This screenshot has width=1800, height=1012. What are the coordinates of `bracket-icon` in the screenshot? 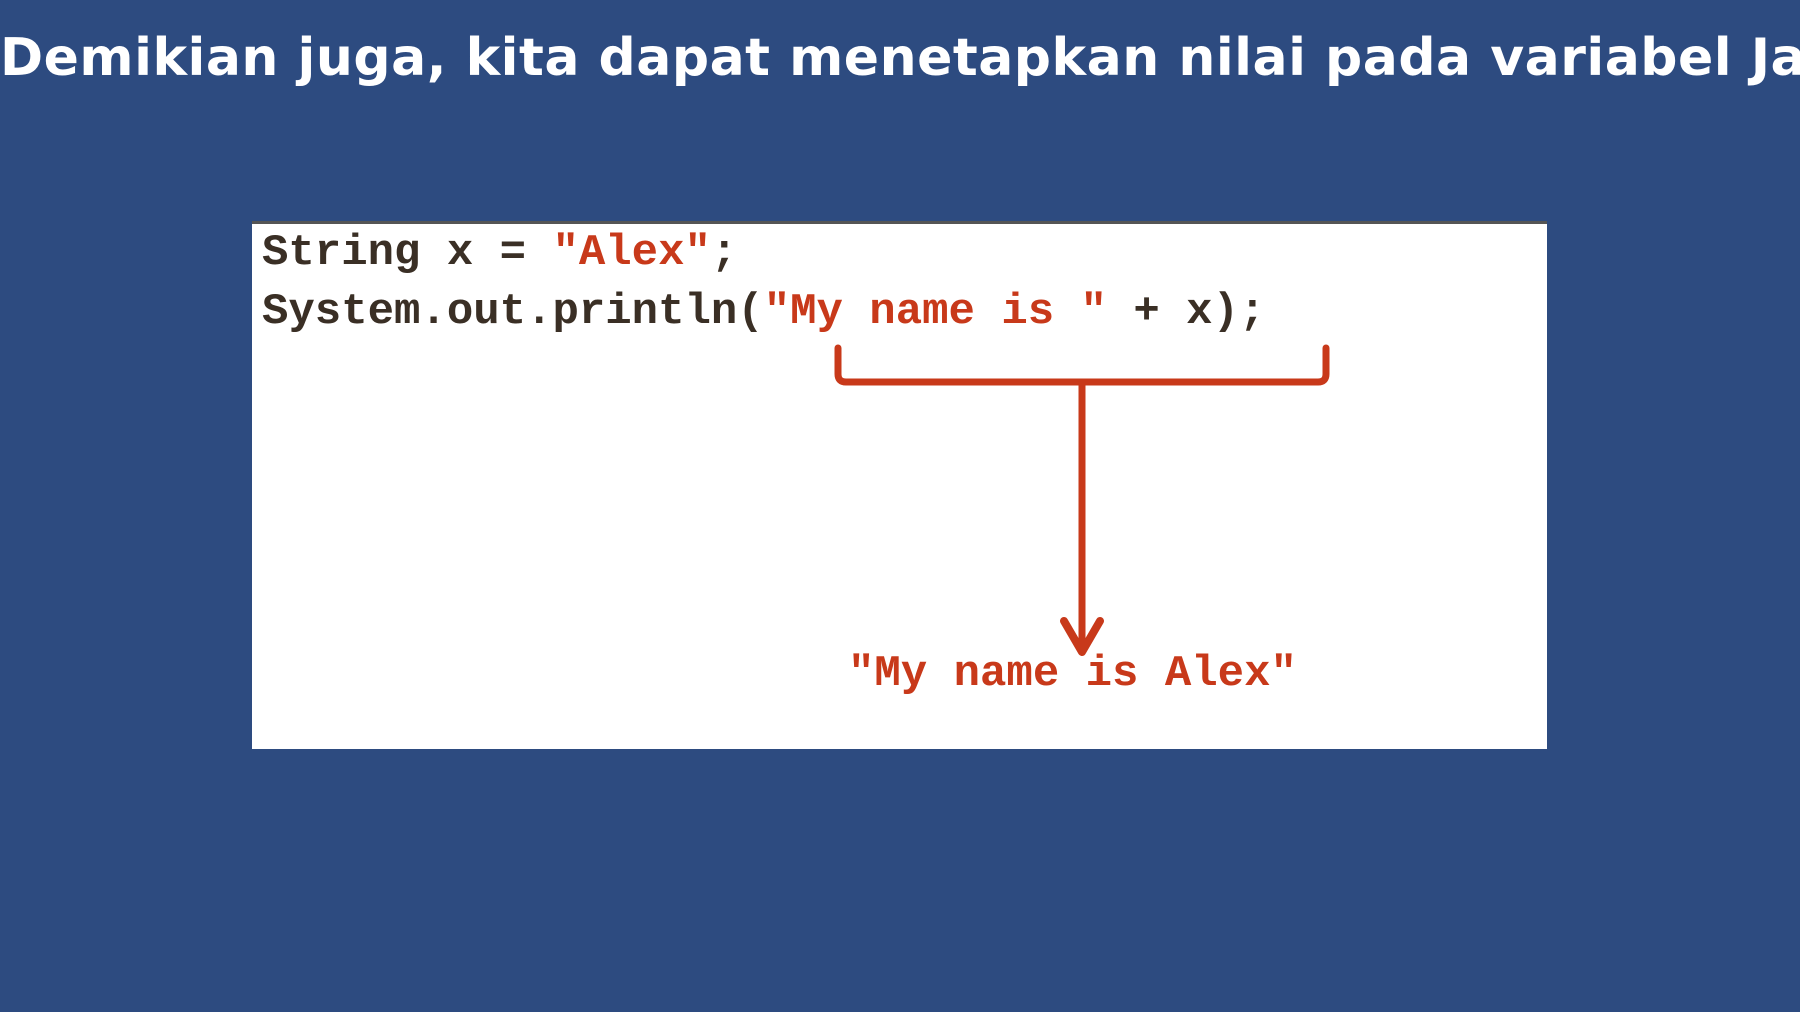 It's located at (1082, 365).